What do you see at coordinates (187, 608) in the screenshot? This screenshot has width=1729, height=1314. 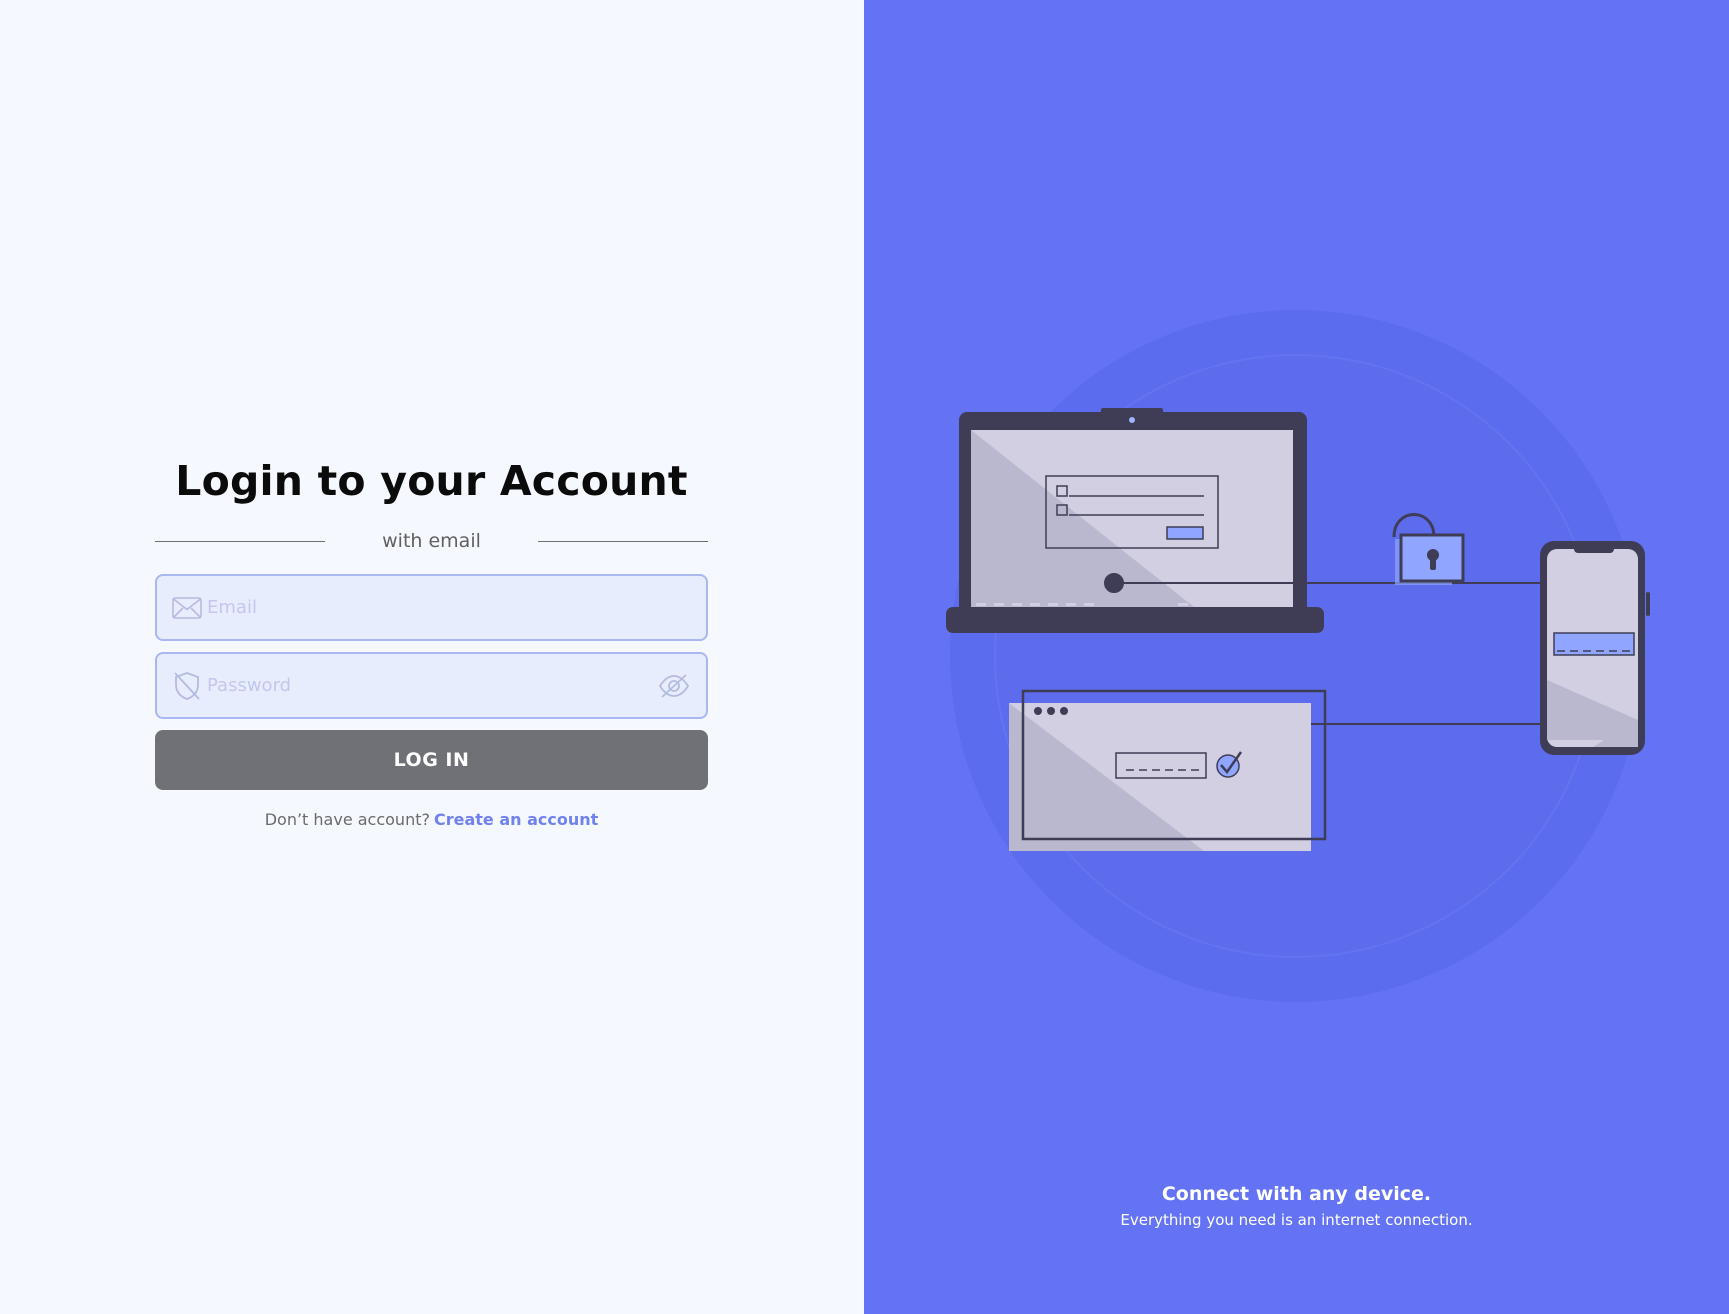 I see `envelope-icon` at bounding box center [187, 608].